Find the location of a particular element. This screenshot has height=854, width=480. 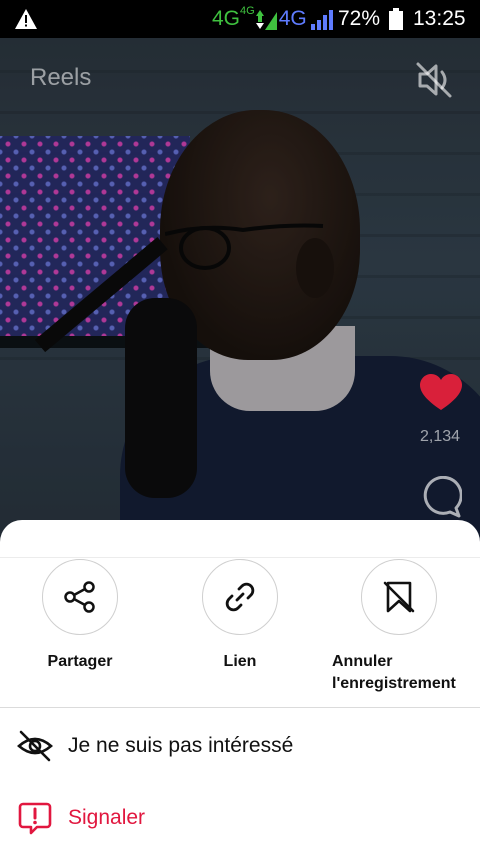

unsave-icon is located at coordinates (399, 597).